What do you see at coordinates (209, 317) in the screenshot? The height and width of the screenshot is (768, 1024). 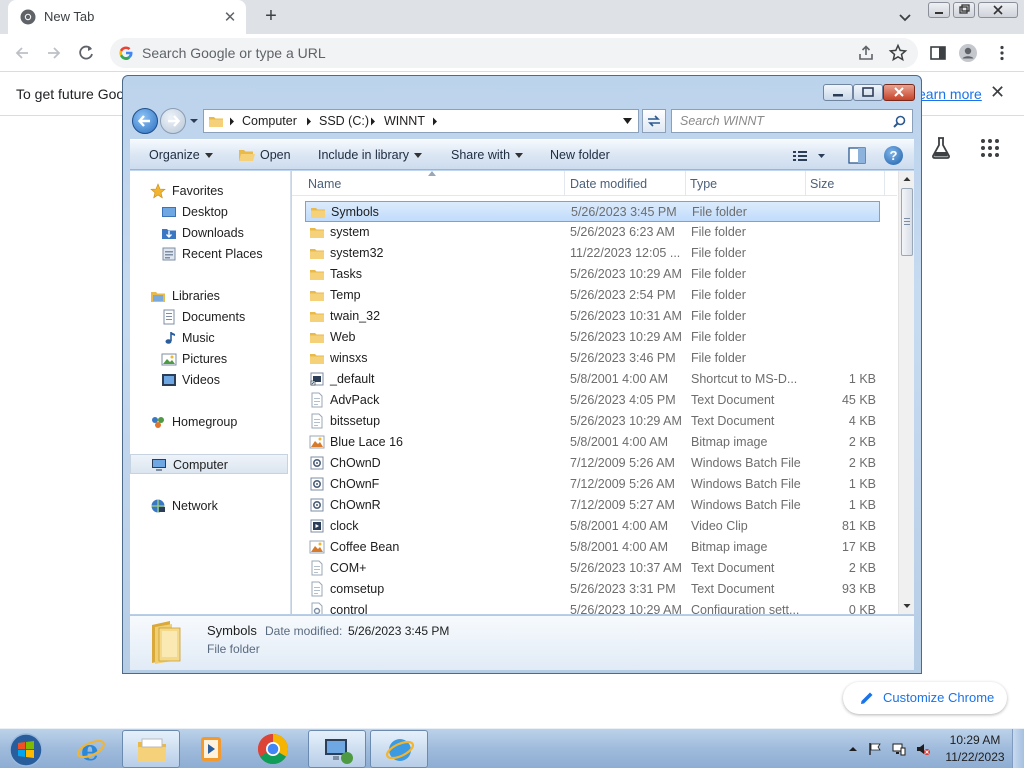 I see `nav-documents: Documents` at bounding box center [209, 317].